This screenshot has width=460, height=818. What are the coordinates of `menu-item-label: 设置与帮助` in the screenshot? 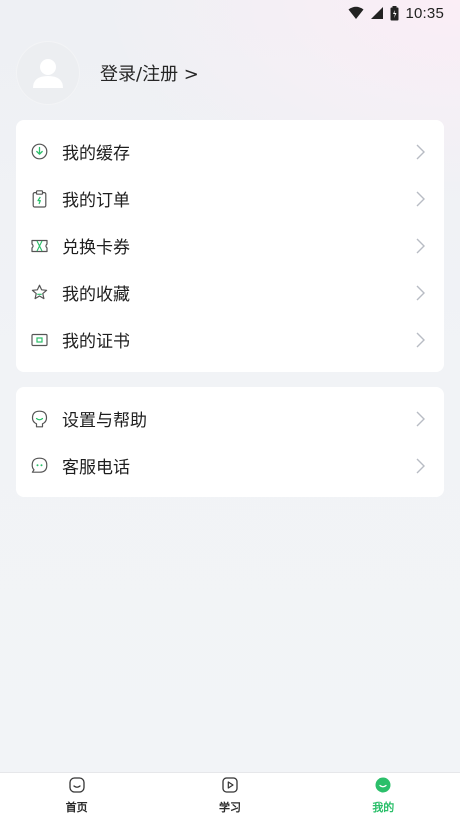 It's located at (104, 421).